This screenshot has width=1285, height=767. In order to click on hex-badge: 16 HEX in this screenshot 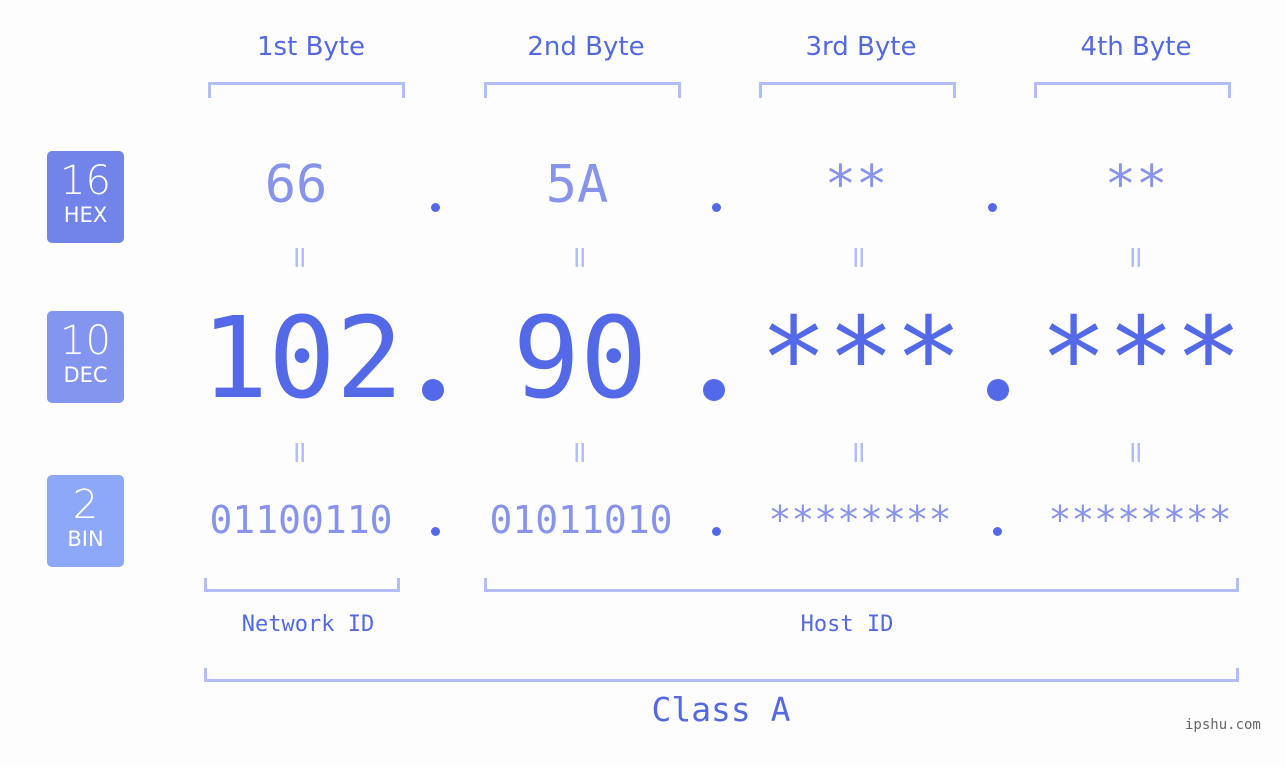, I will do `click(85, 197)`.